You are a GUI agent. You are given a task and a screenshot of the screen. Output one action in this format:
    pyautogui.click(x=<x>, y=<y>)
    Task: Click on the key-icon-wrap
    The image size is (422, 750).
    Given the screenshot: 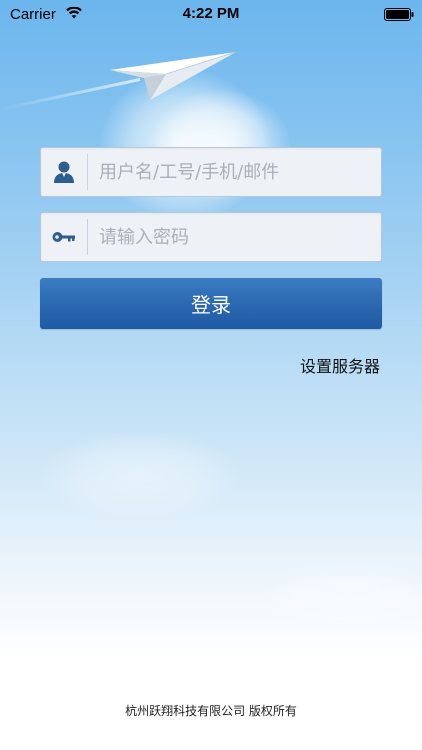 What is the action you would take?
    pyautogui.click(x=64, y=237)
    